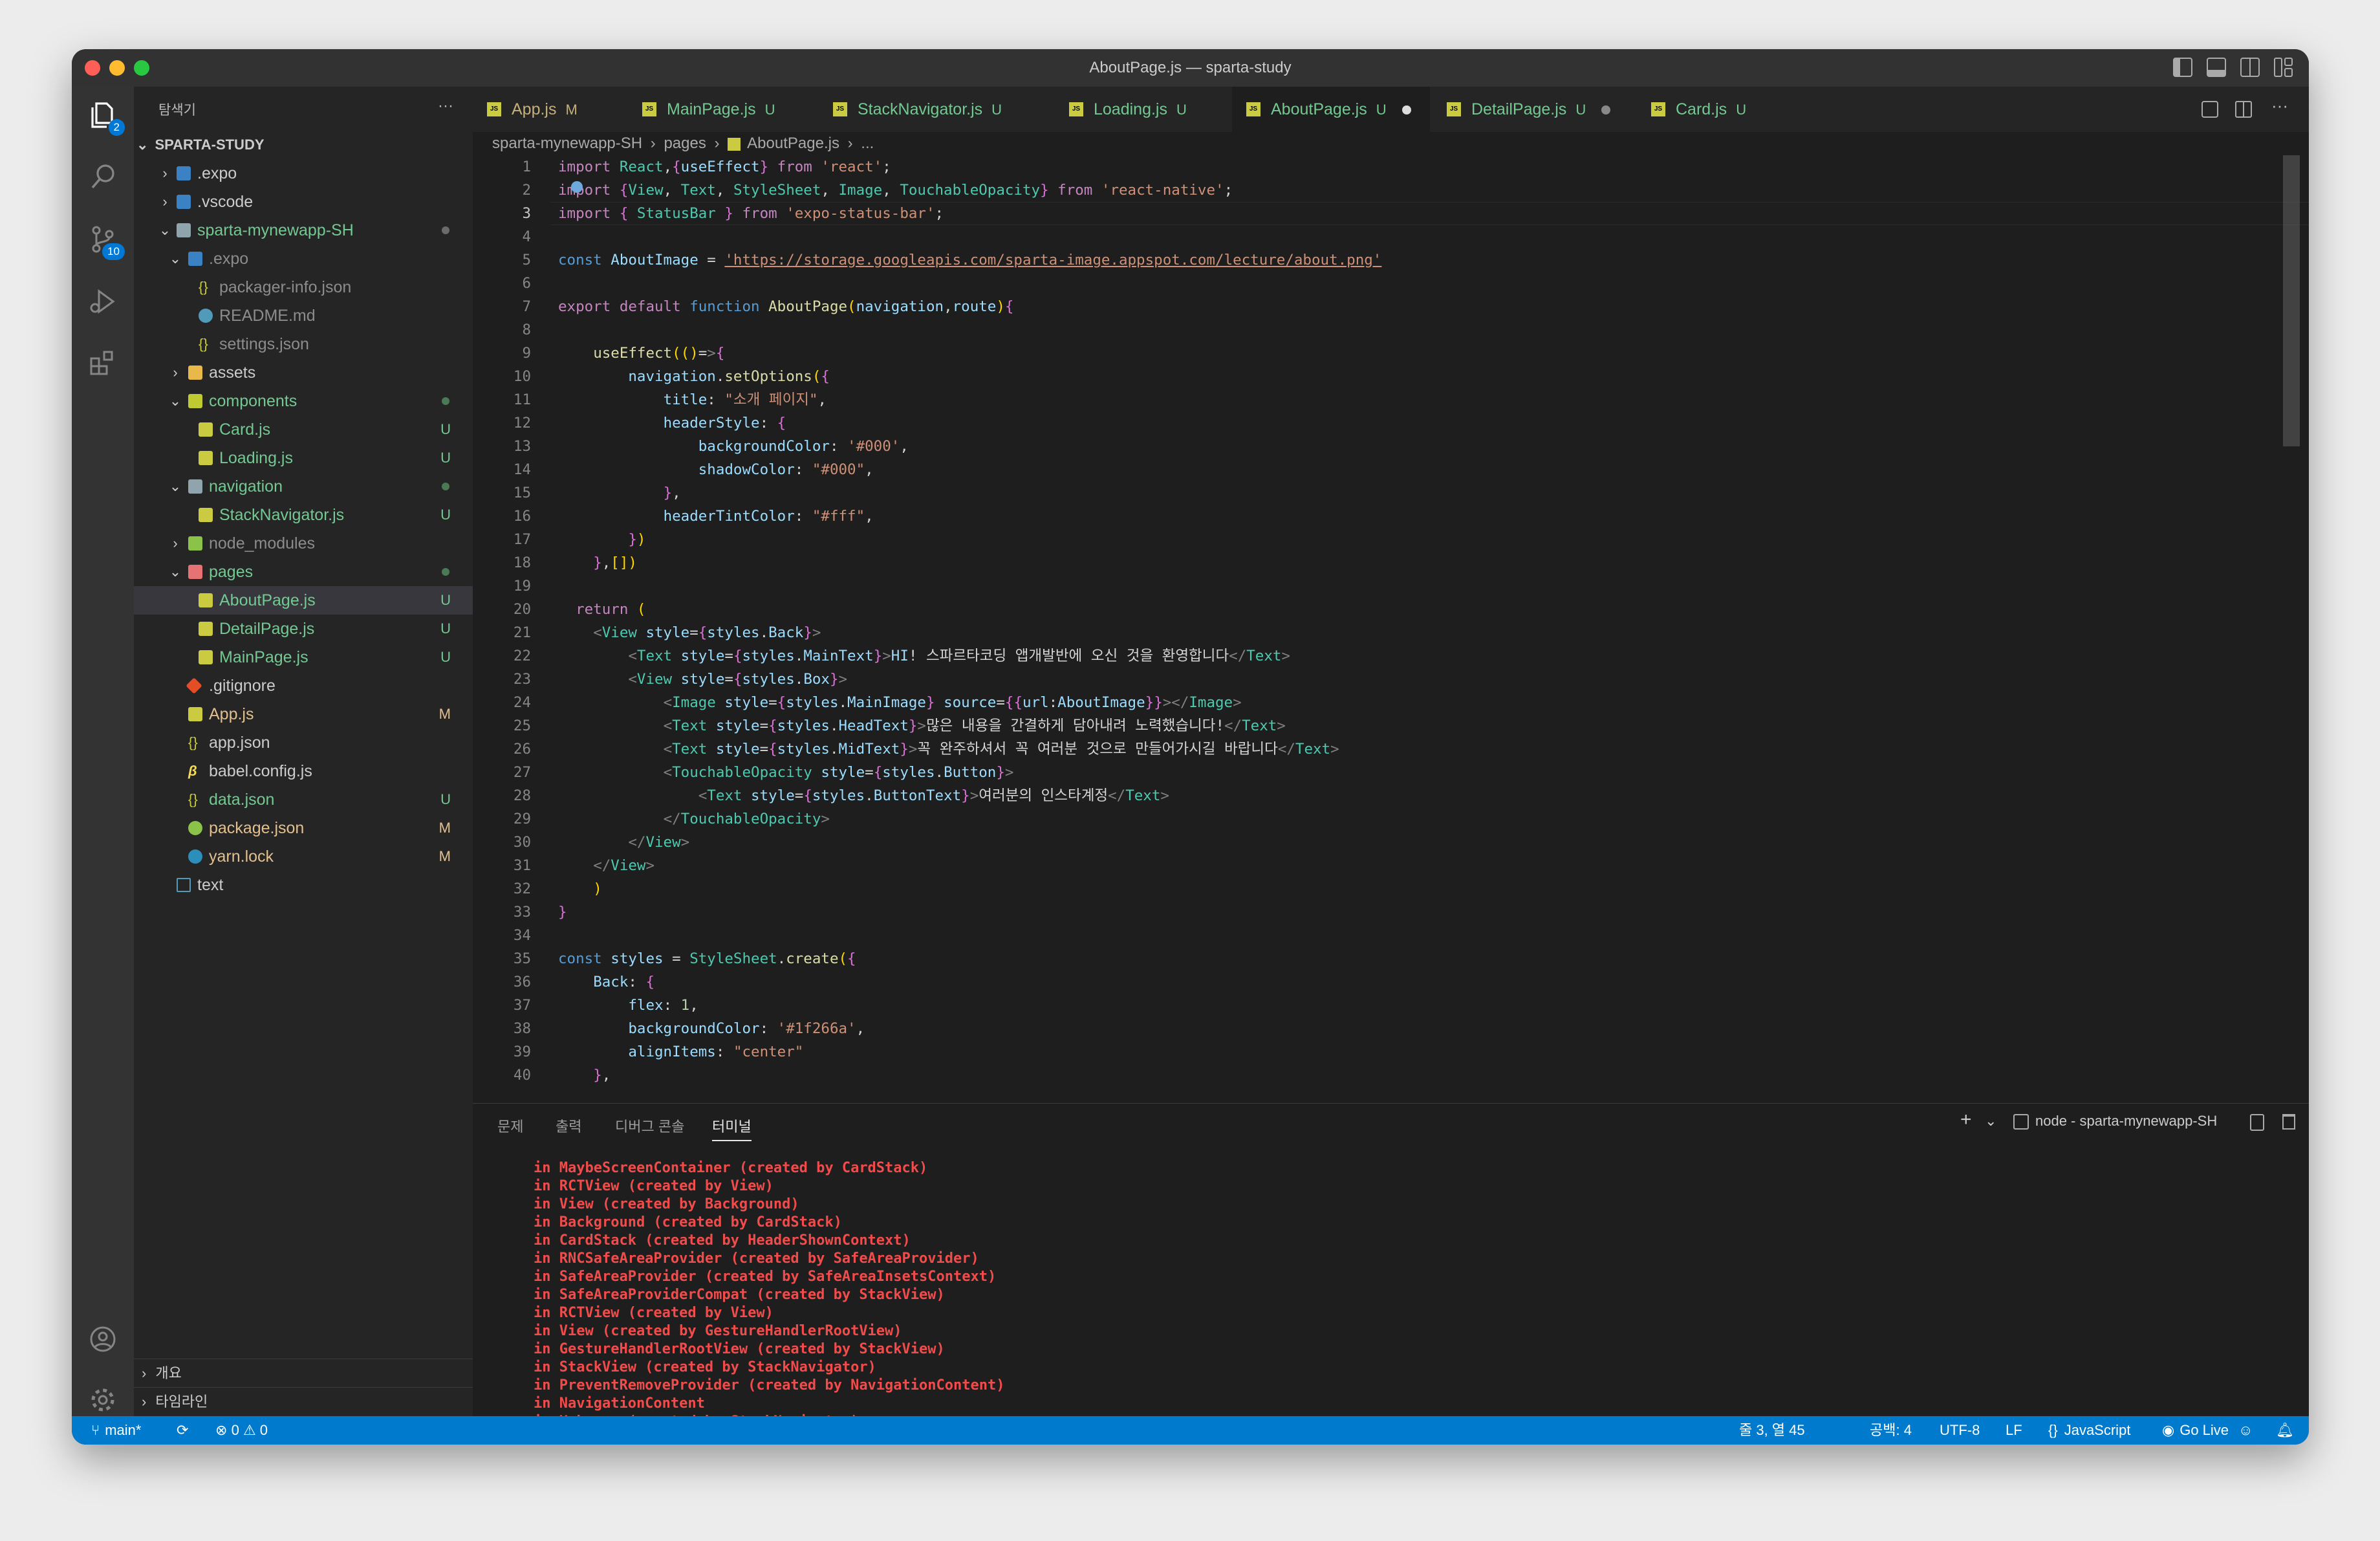  What do you see at coordinates (2182, 67) in the screenshot?
I see `toggle-sidebar-icon` at bounding box center [2182, 67].